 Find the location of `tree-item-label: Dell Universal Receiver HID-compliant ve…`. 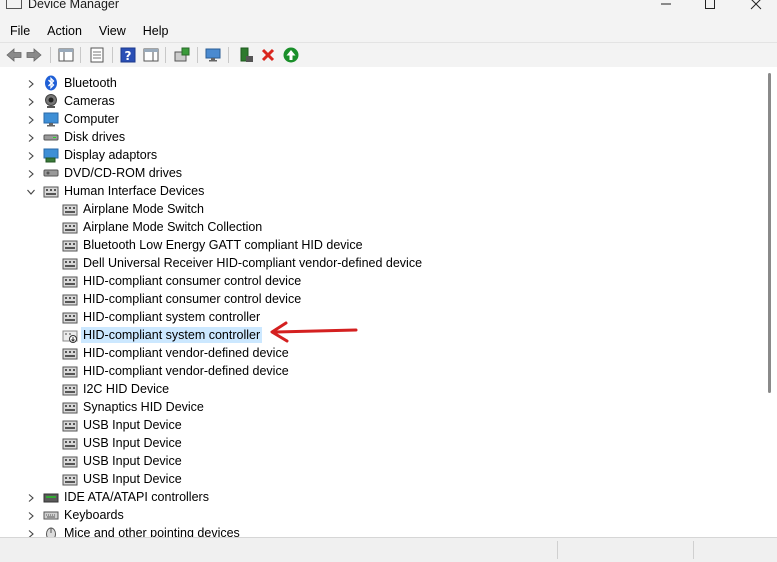

tree-item-label: Dell Universal Receiver HID-compliant ve… is located at coordinates (252, 263).